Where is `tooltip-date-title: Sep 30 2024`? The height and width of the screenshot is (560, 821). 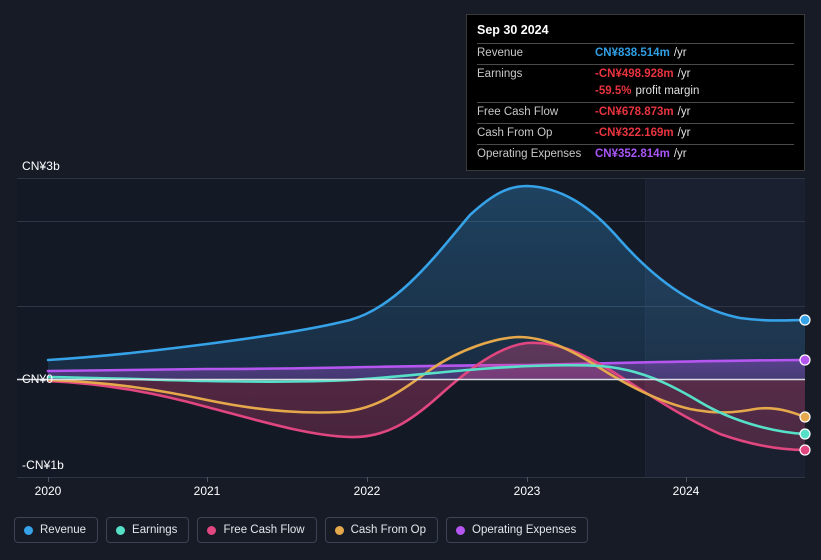
tooltip-date-title: Sep 30 2024 is located at coordinates (513, 30).